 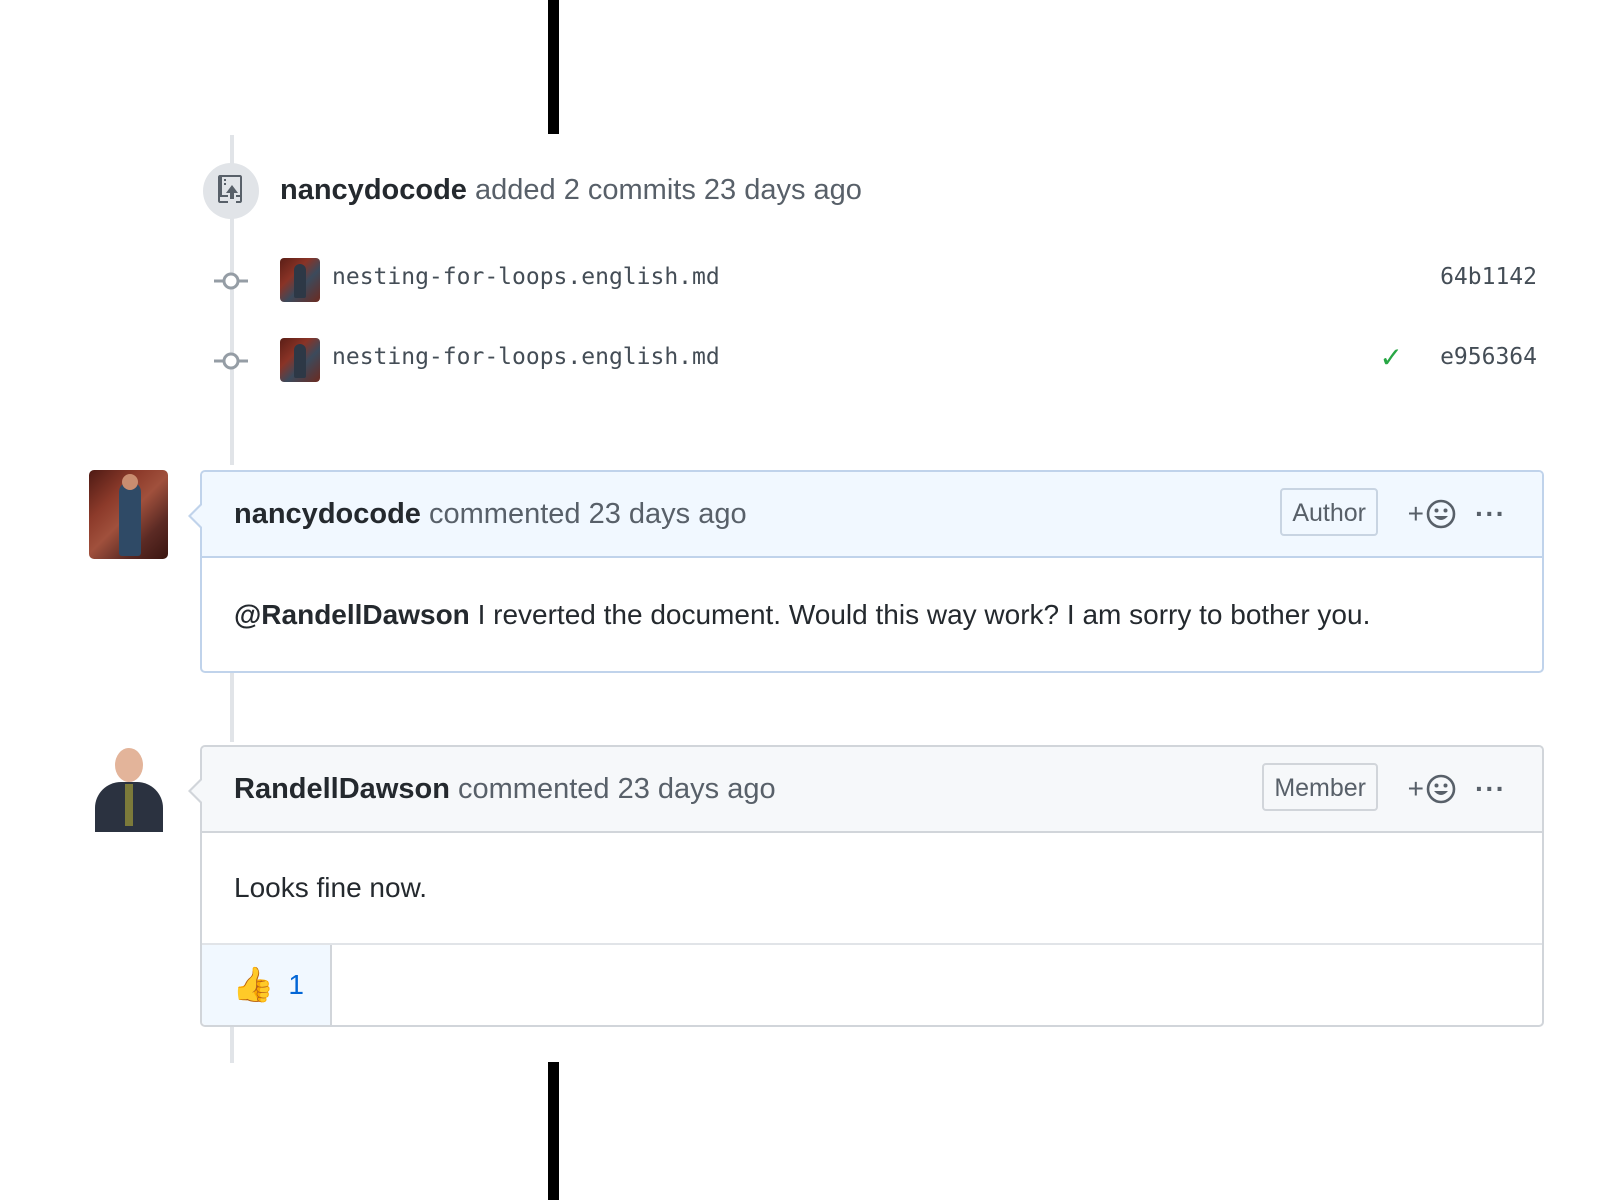 I want to click on repo-push-icon, so click(x=231, y=191).